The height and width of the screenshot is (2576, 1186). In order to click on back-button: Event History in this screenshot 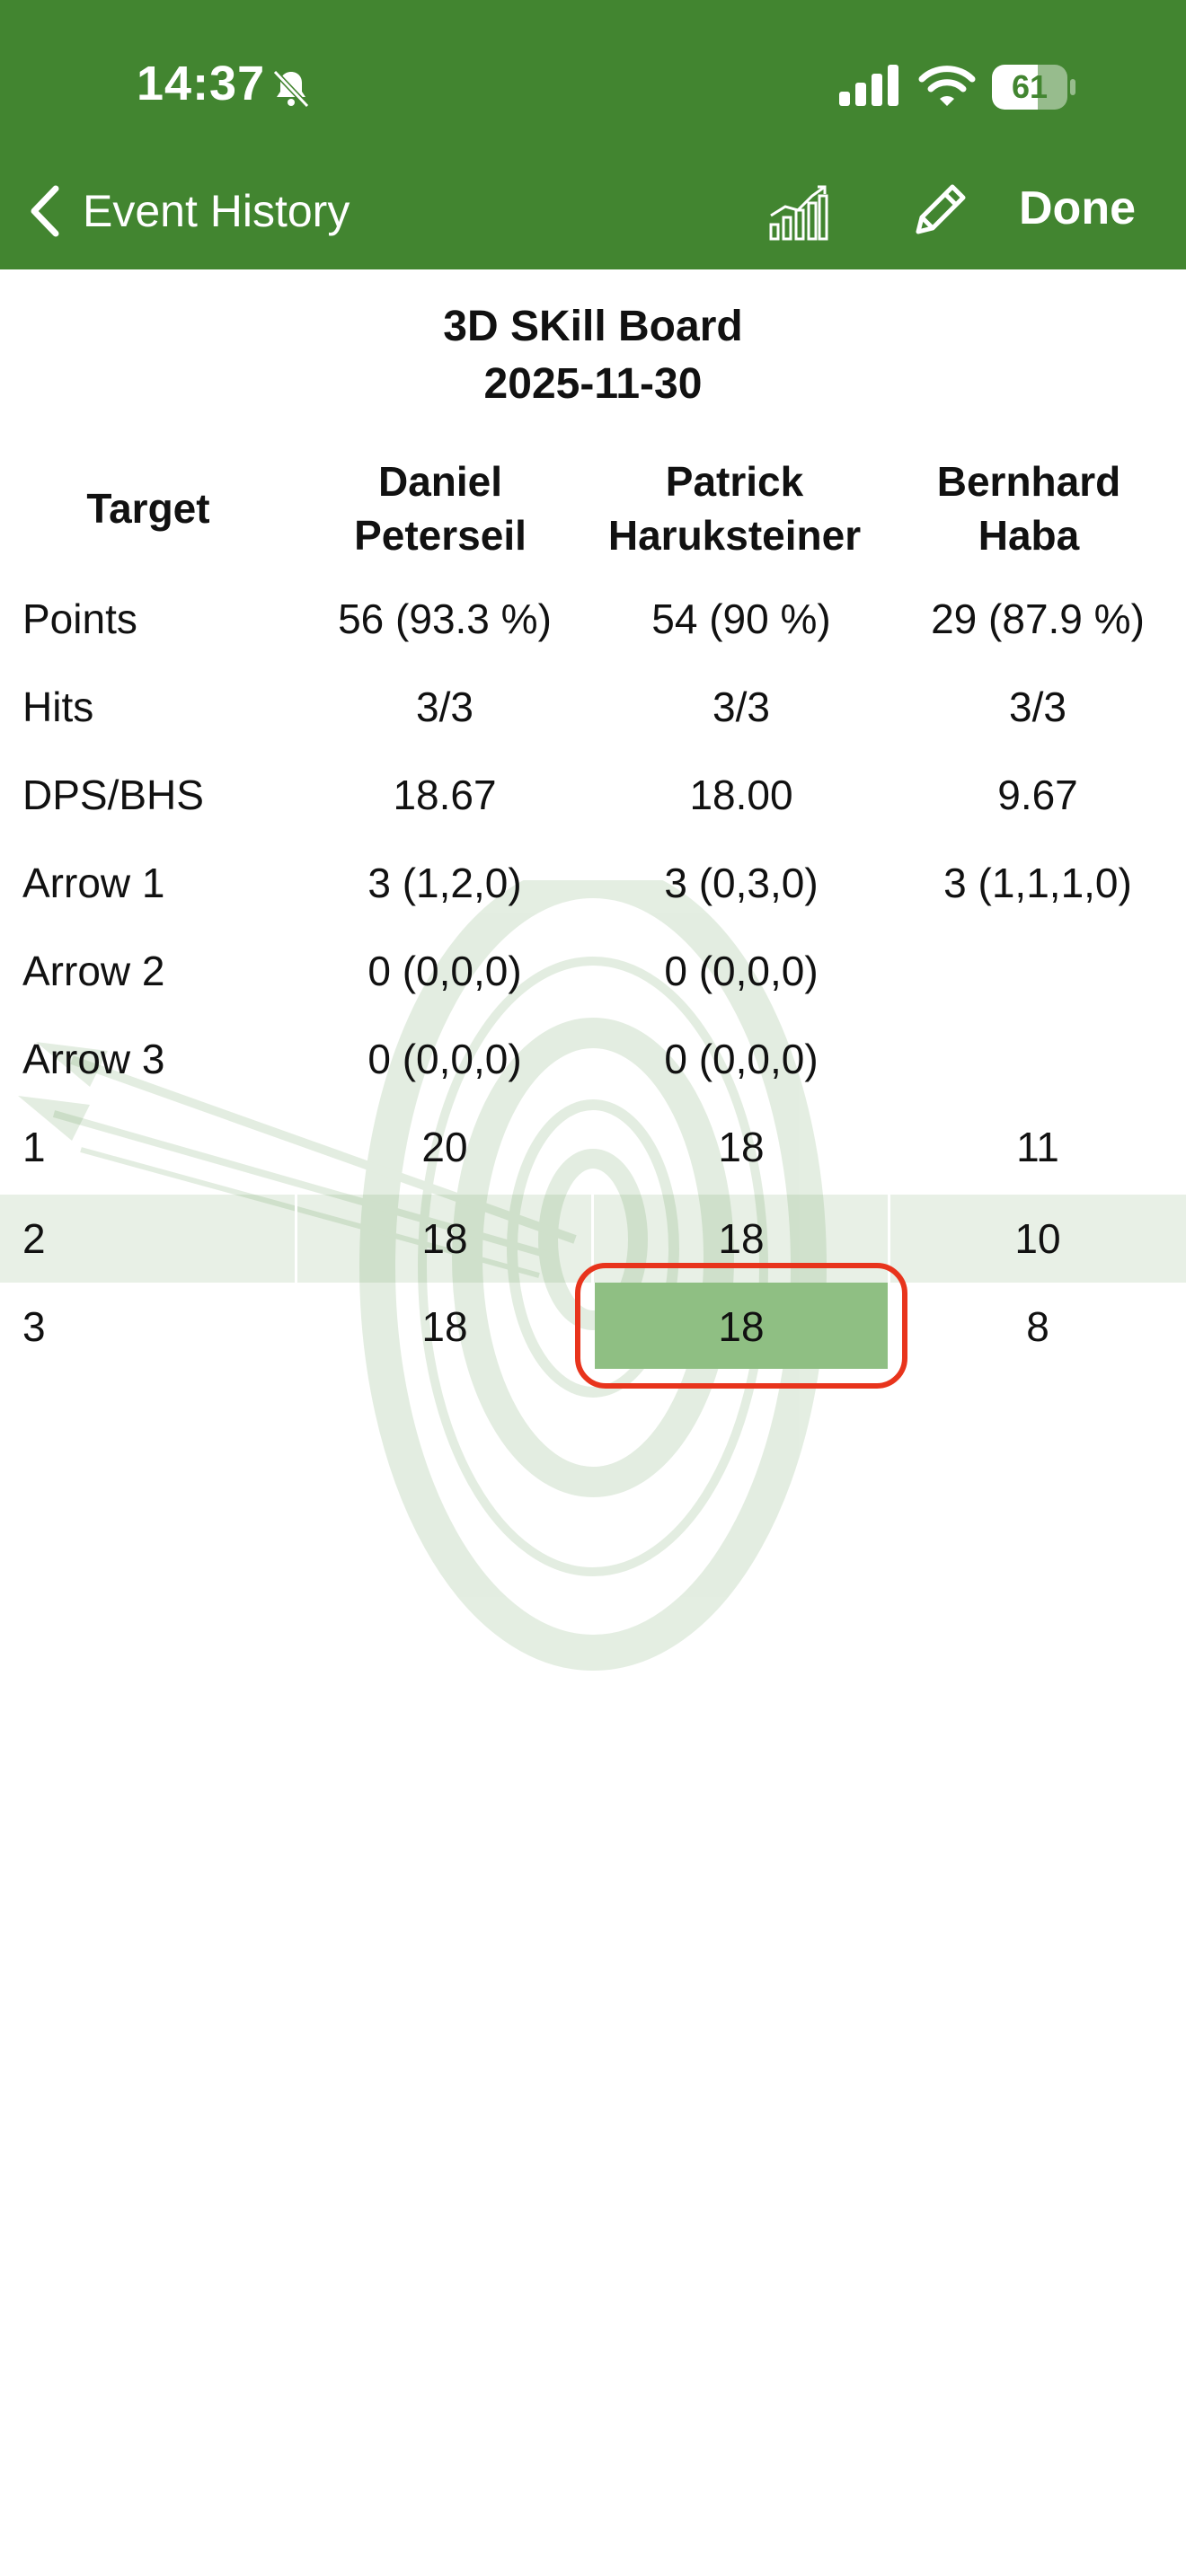, I will do `click(188, 211)`.